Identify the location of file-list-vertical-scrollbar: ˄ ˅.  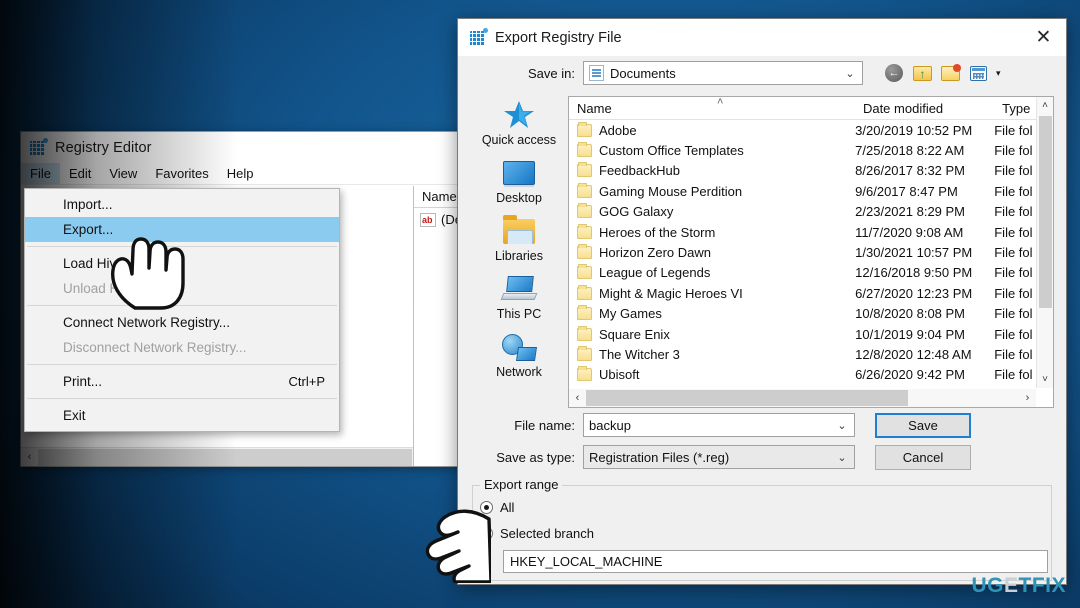
(1044, 242).